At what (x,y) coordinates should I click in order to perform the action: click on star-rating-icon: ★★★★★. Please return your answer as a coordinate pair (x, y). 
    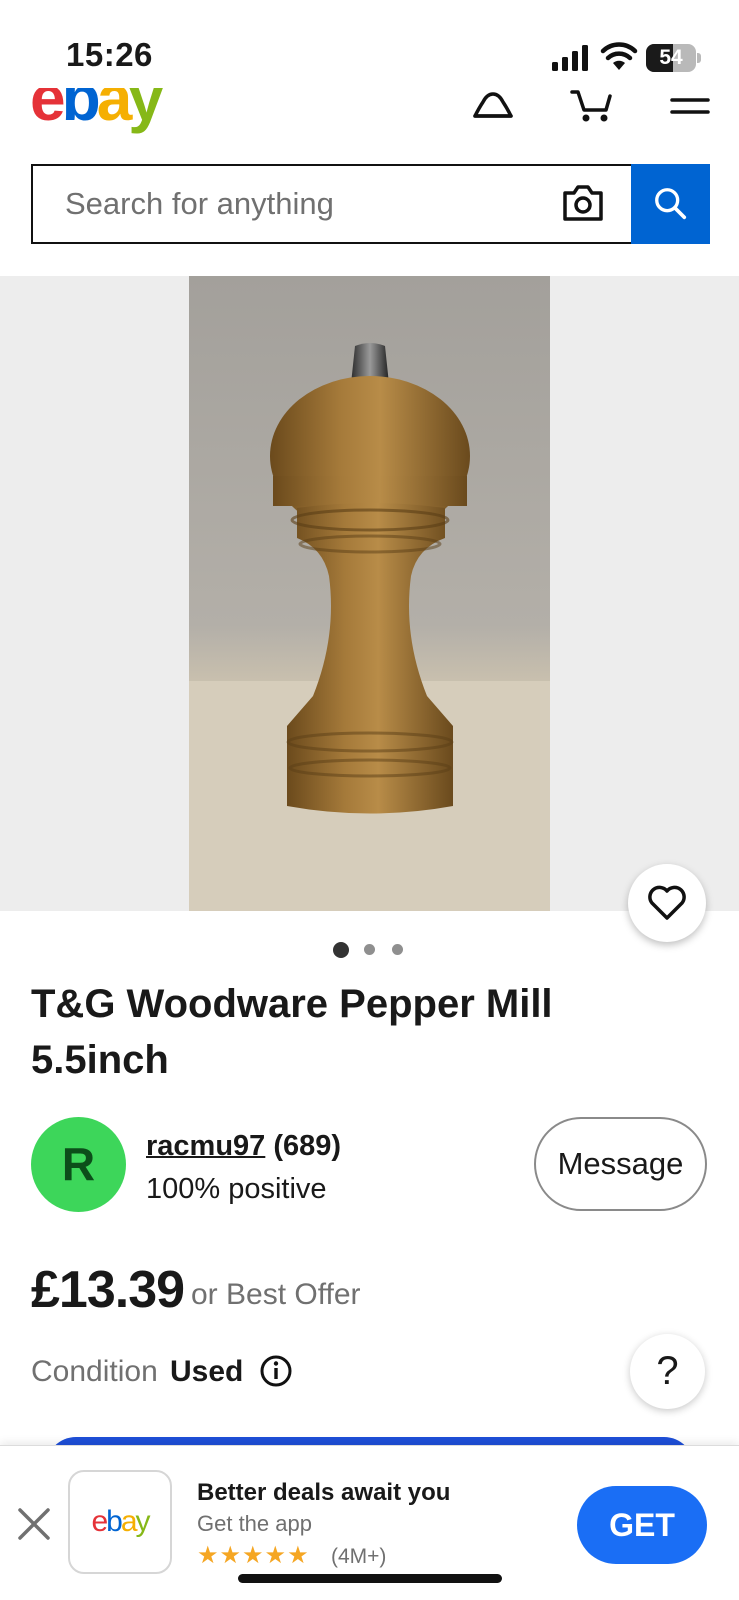
    Looking at the image, I should click on (253, 1555).